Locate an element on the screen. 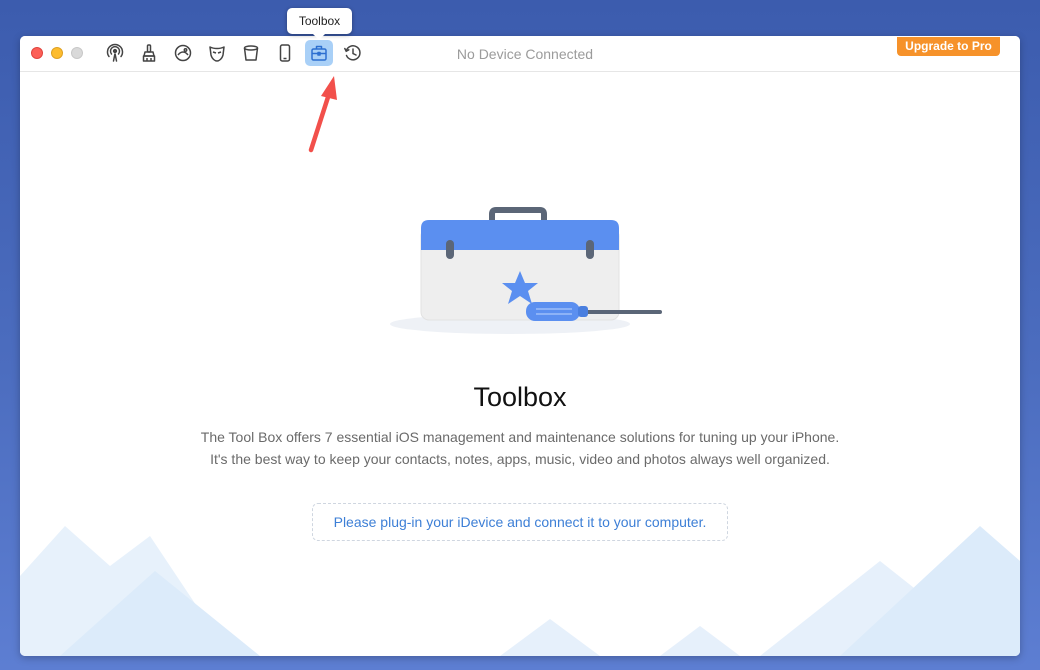 This screenshot has width=1040, height=670. title-bar: No Device Connected Upgrade to Pro is located at coordinates (520, 54).